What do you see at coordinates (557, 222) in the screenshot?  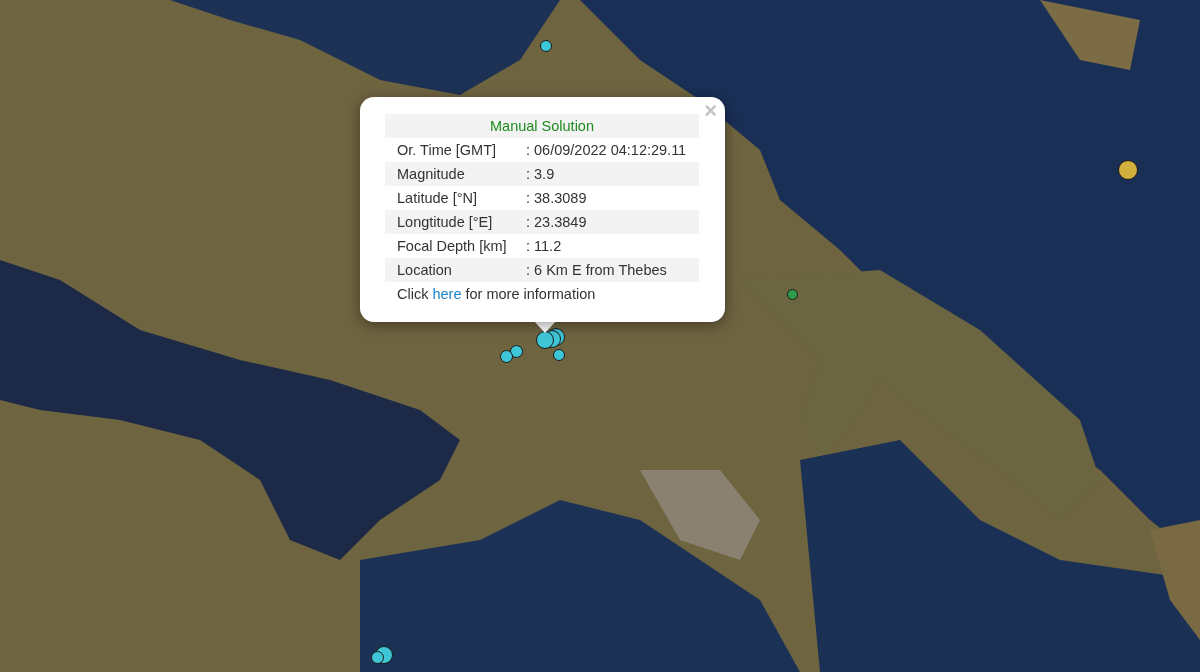 I see `field-value: : 23.3849` at bounding box center [557, 222].